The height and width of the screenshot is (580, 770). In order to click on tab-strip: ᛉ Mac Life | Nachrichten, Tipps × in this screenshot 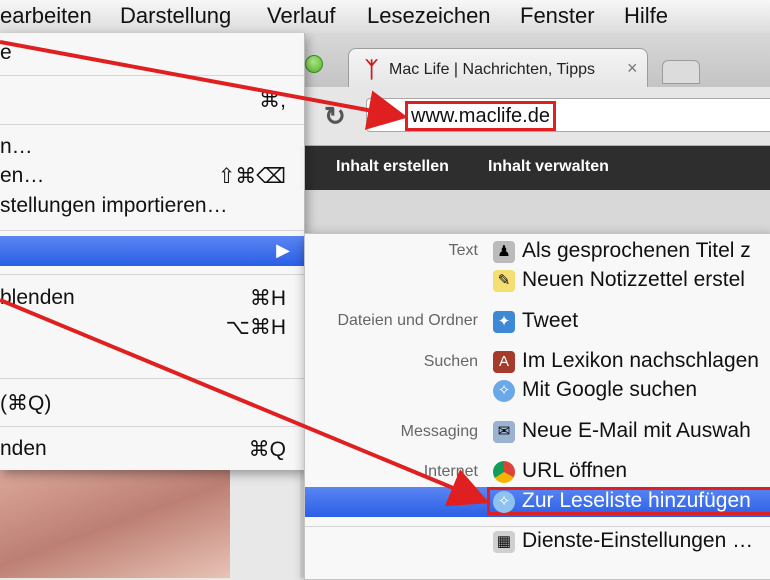, I will do `click(535, 61)`.